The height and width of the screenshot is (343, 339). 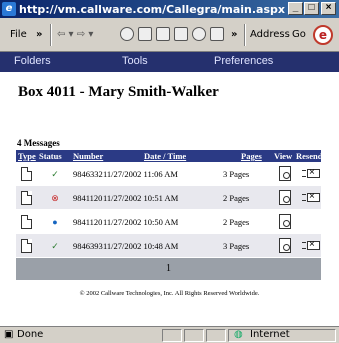 What do you see at coordinates (295, 8) in the screenshot?
I see `minimize-button: _` at bounding box center [295, 8].